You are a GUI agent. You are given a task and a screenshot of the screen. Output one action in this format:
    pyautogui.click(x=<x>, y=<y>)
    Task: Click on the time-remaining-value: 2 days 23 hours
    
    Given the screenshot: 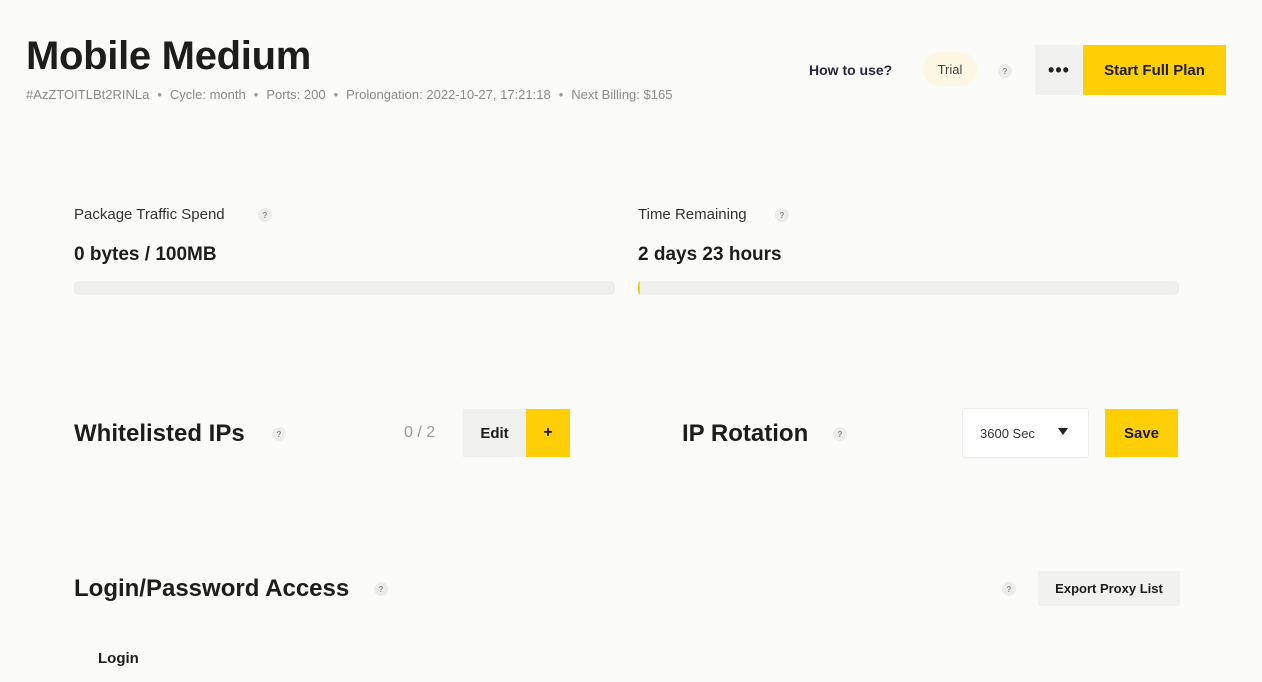 What is the action you would take?
    pyautogui.click(x=710, y=254)
    